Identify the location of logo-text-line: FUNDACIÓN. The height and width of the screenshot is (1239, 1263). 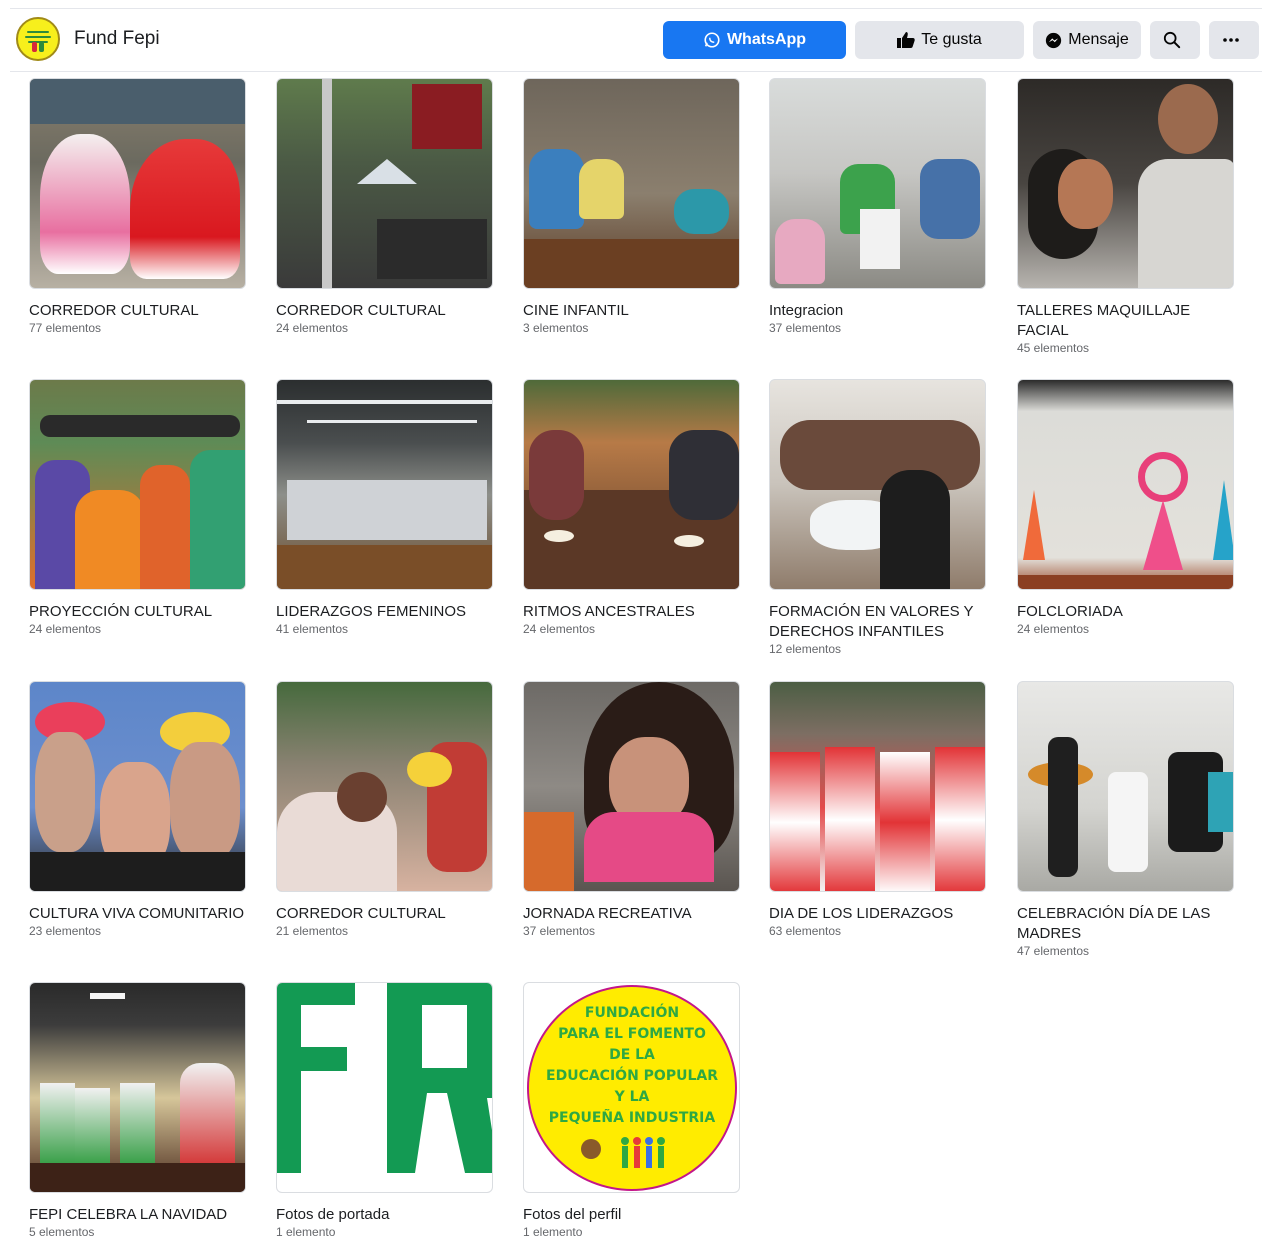
(632, 1013).